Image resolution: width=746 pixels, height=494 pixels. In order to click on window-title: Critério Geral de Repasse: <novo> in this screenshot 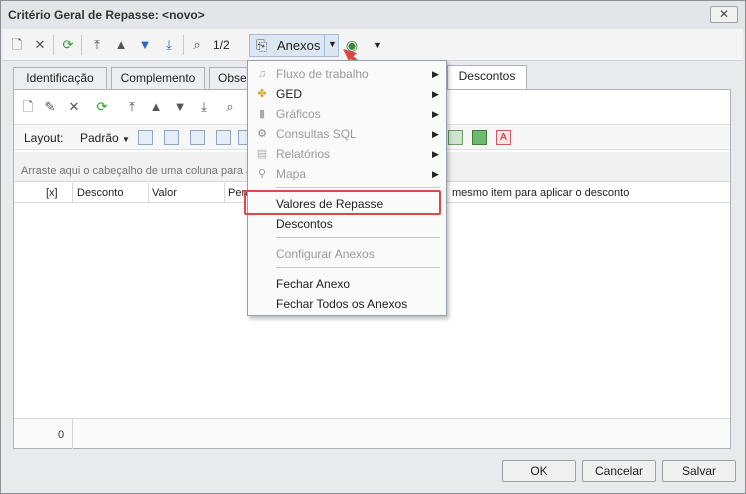, I will do `click(106, 15)`.